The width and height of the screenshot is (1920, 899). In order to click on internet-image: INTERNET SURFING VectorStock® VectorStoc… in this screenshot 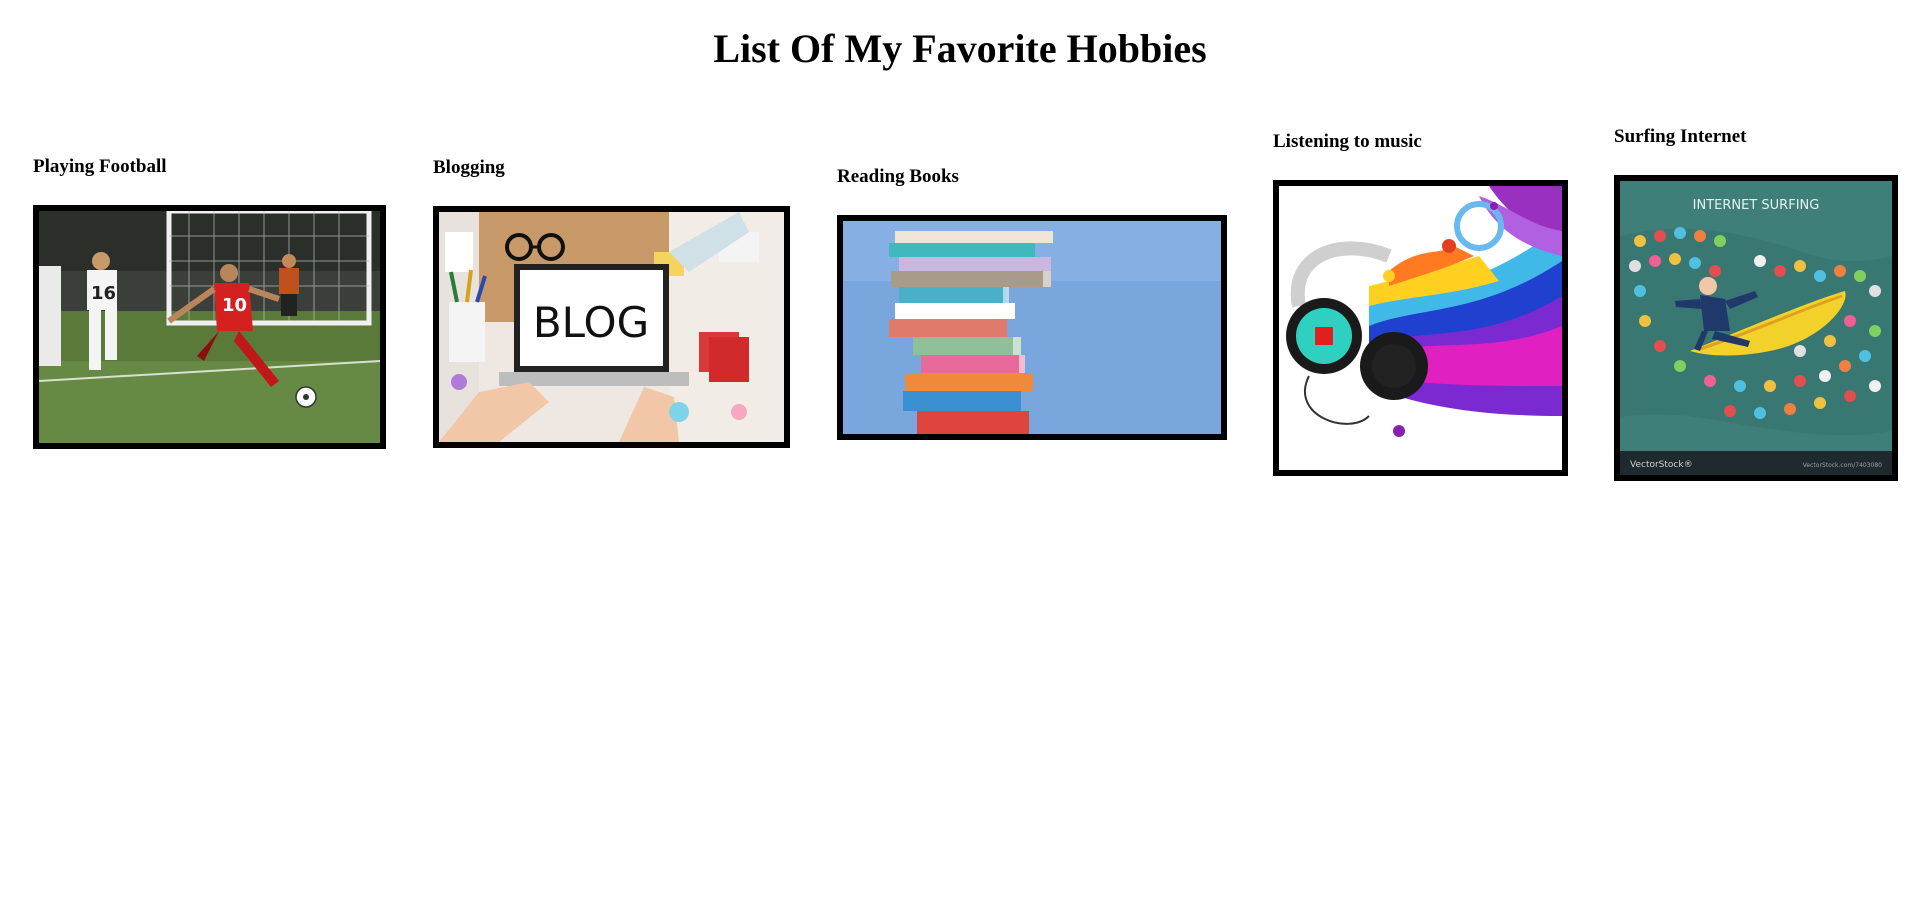, I will do `click(1756, 328)`.